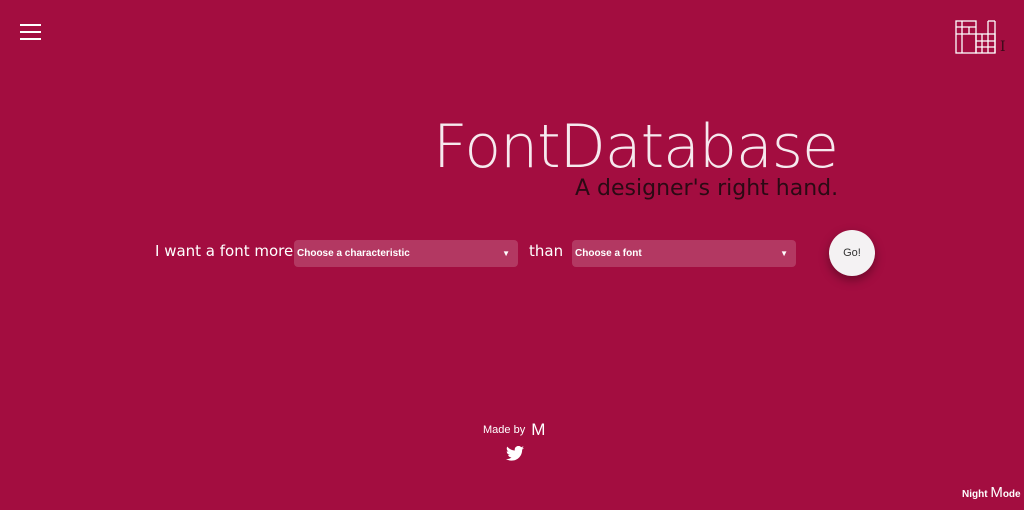 The height and width of the screenshot is (510, 1024). Describe the element at coordinates (980, 37) in the screenshot. I see `fd-logo-icon: I` at that location.